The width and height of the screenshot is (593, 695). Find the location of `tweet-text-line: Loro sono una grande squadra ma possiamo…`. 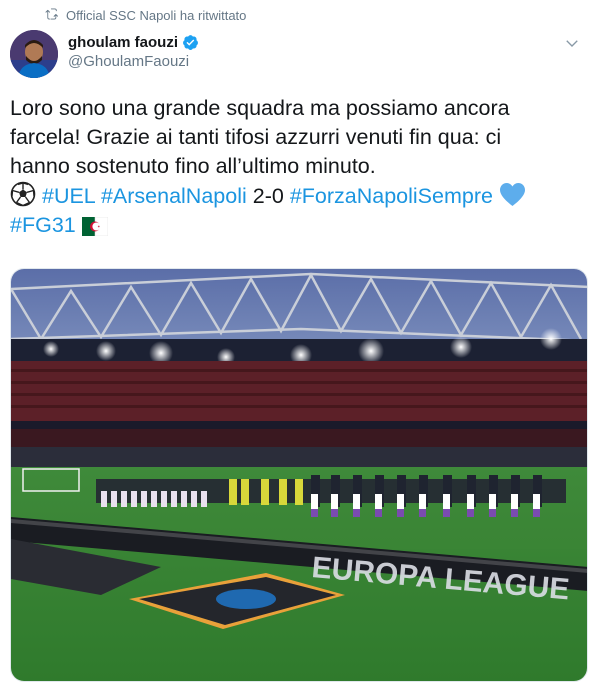

tweet-text-line: Loro sono una grande squadra ma possiamo… is located at coordinates (260, 108).